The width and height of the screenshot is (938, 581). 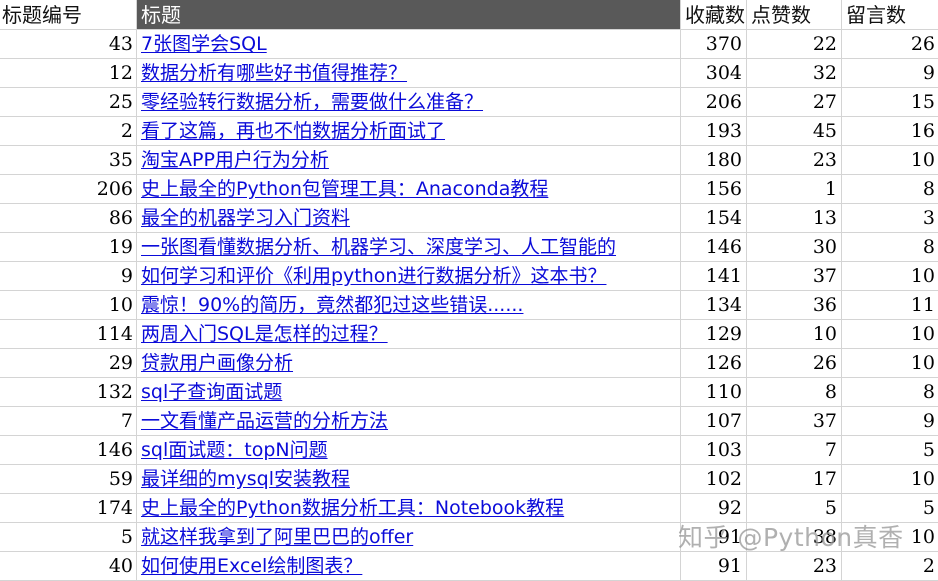 What do you see at coordinates (68, 392) in the screenshot?
I see `cell-id: 132` at bounding box center [68, 392].